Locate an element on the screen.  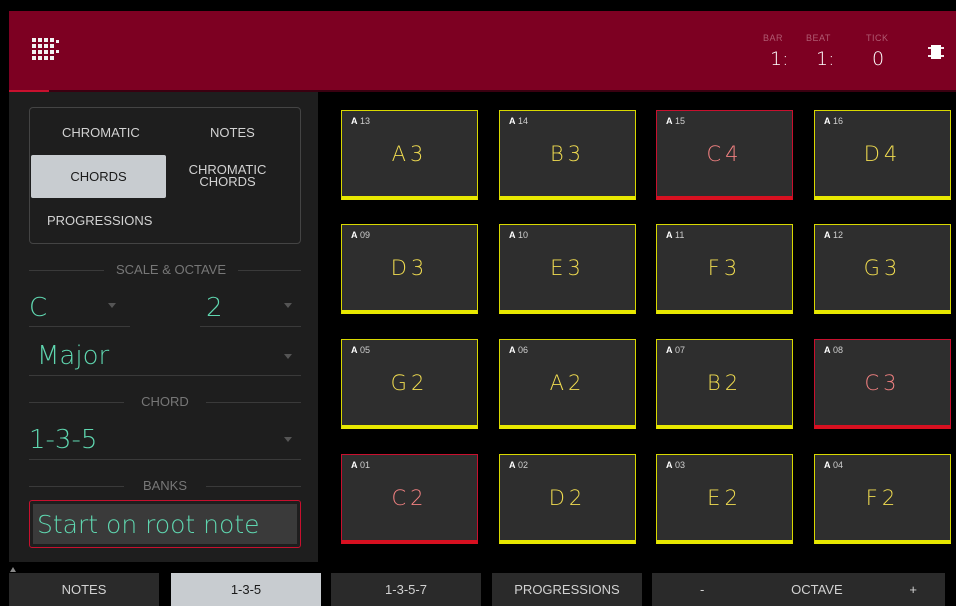
pad-number: 14 is located at coordinates (523, 121).